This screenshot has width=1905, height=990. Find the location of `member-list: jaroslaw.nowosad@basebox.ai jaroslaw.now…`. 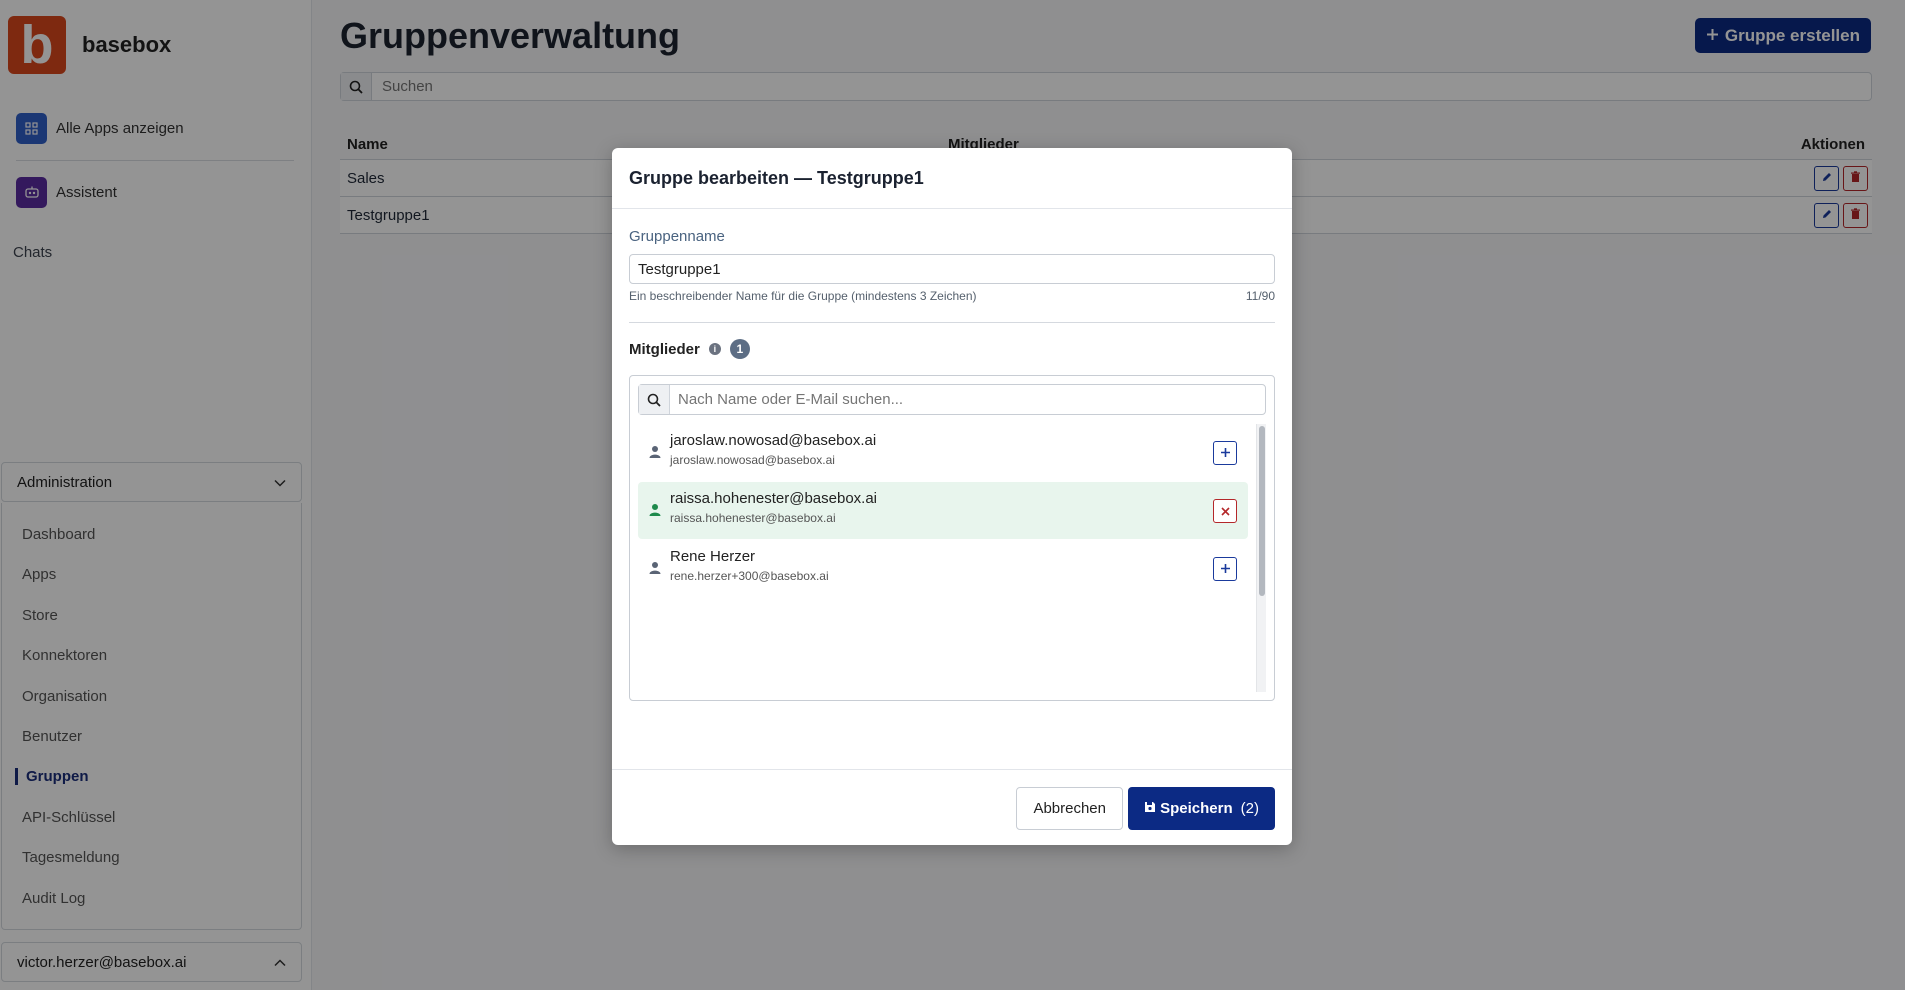

member-list: jaroslaw.nowosad@basebox.ai jaroslaw.now… is located at coordinates (943, 559).